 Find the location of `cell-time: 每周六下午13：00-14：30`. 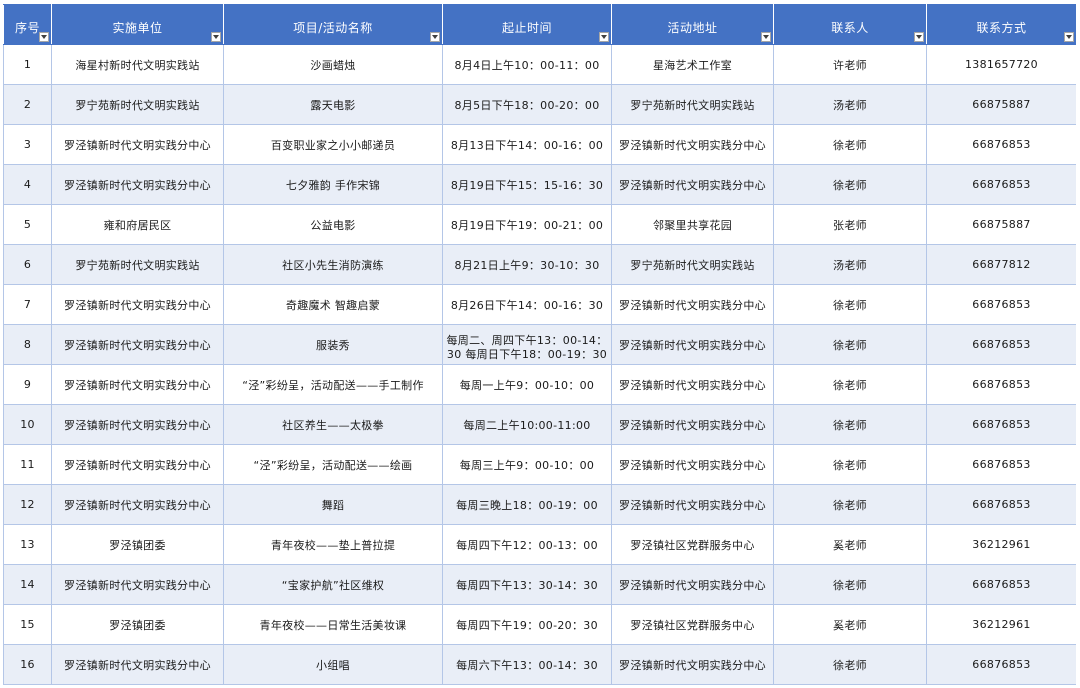

cell-time: 每周六下午13：00-14：30 is located at coordinates (527, 664).